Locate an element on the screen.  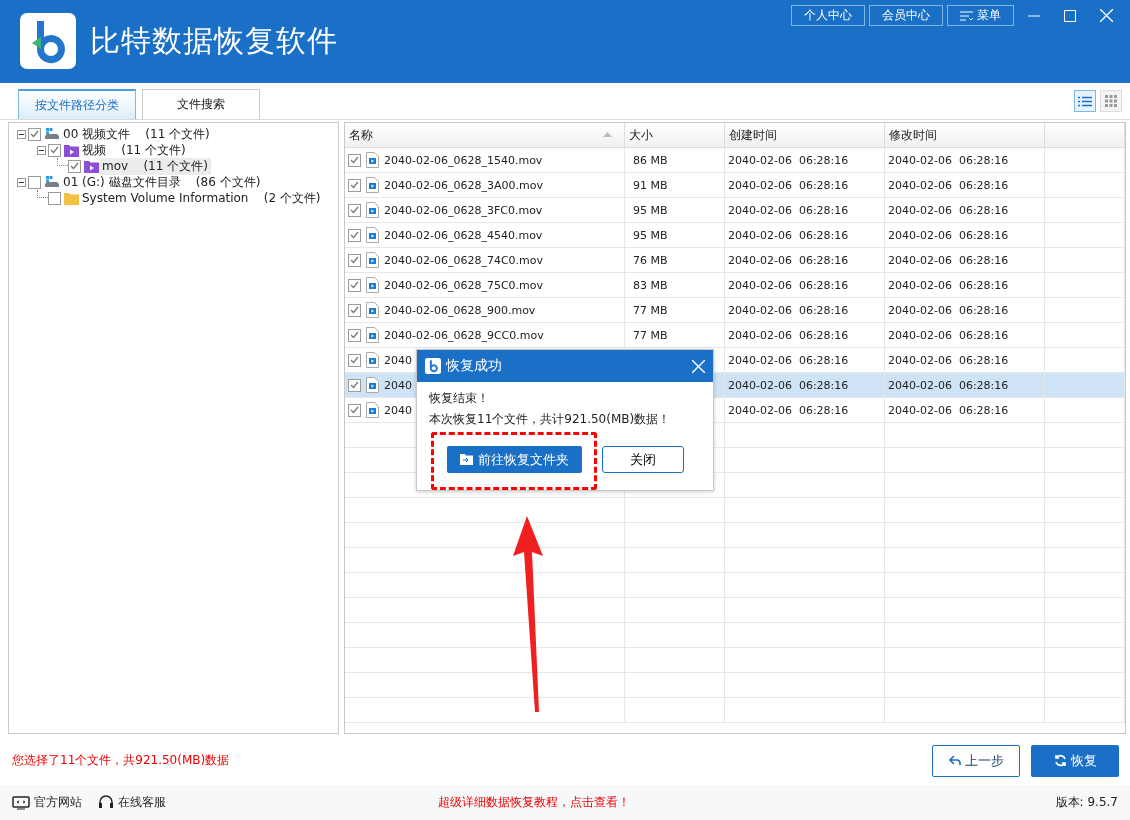
header-button: 会员中心 is located at coordinates (906, 15).